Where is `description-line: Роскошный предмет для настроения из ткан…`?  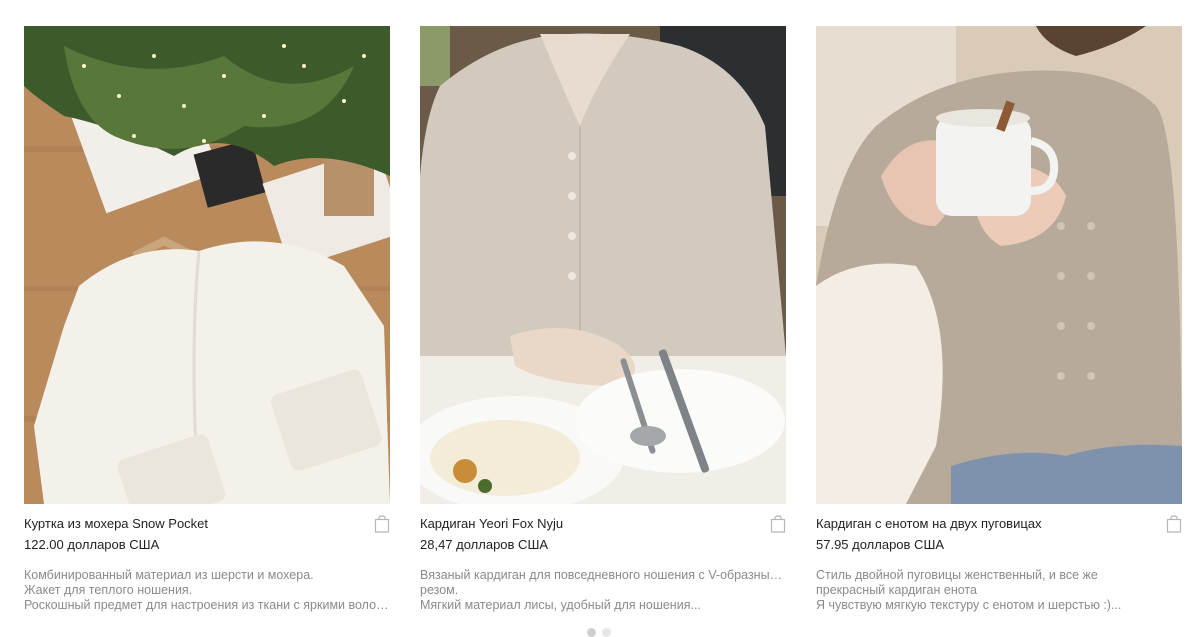
description-line: Роскошный предмет для настроения из ткан… is located at coordinates (207, 605).